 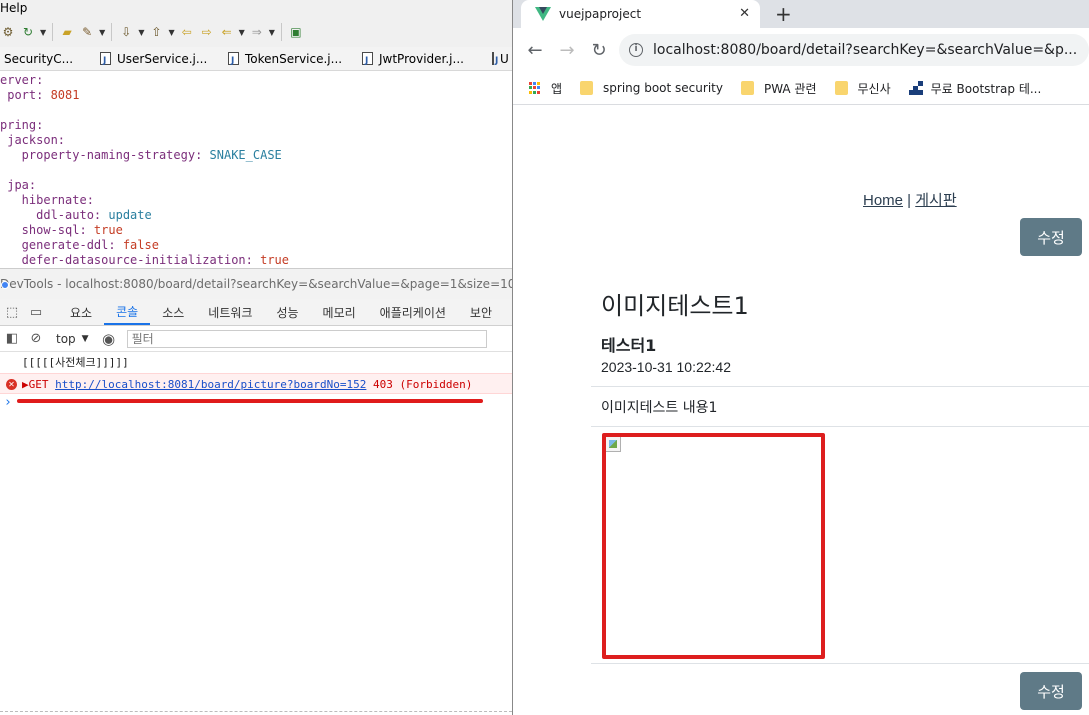 What do you see at coordinates (636, 50) in the screenshot?
I see `info-icon: i` at bounding box center [636, 50].